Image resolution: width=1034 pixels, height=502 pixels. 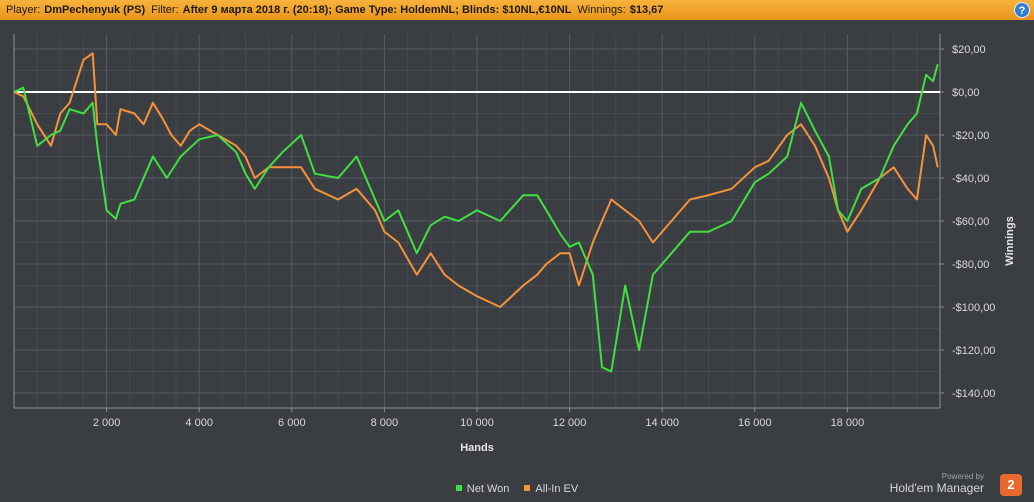 What do you see at coordinates (488, 489) in the screenshot?
I see `legend-label: Net Won` at bounding box center [488, 489].